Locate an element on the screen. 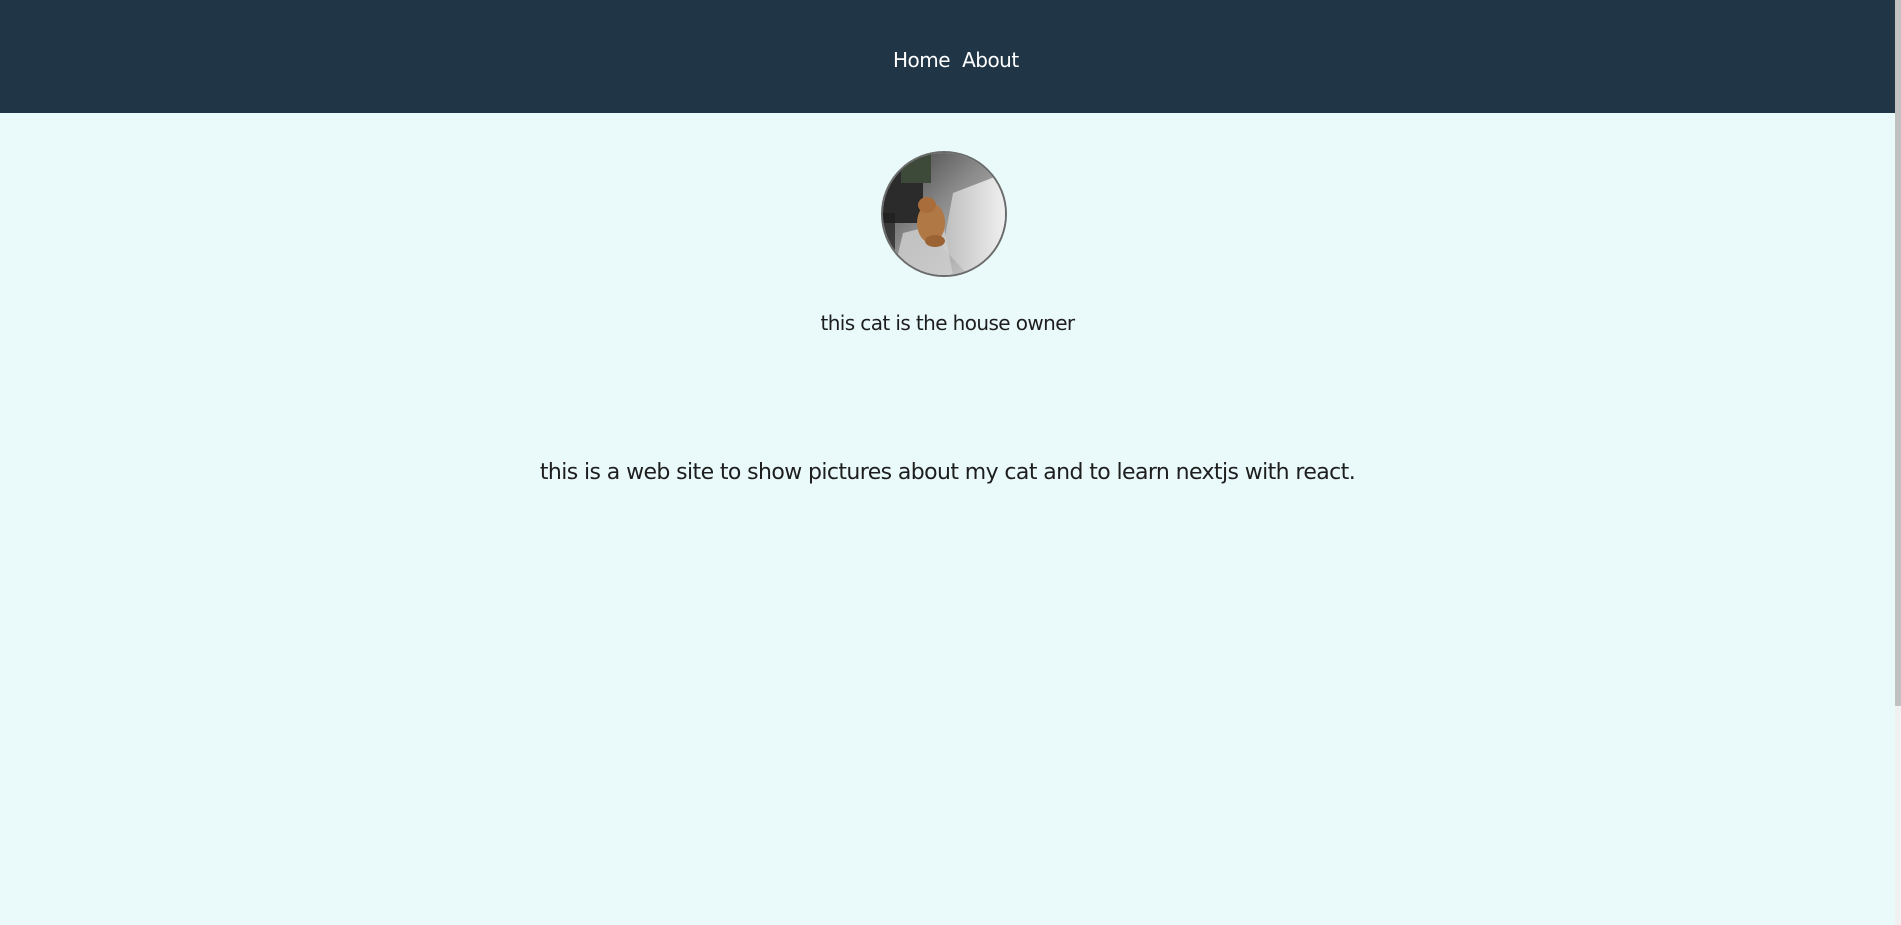 The width and height of the screenshot is (1901, 925). image-caption: this cat is the house owner is located at coordinates (947, 323).